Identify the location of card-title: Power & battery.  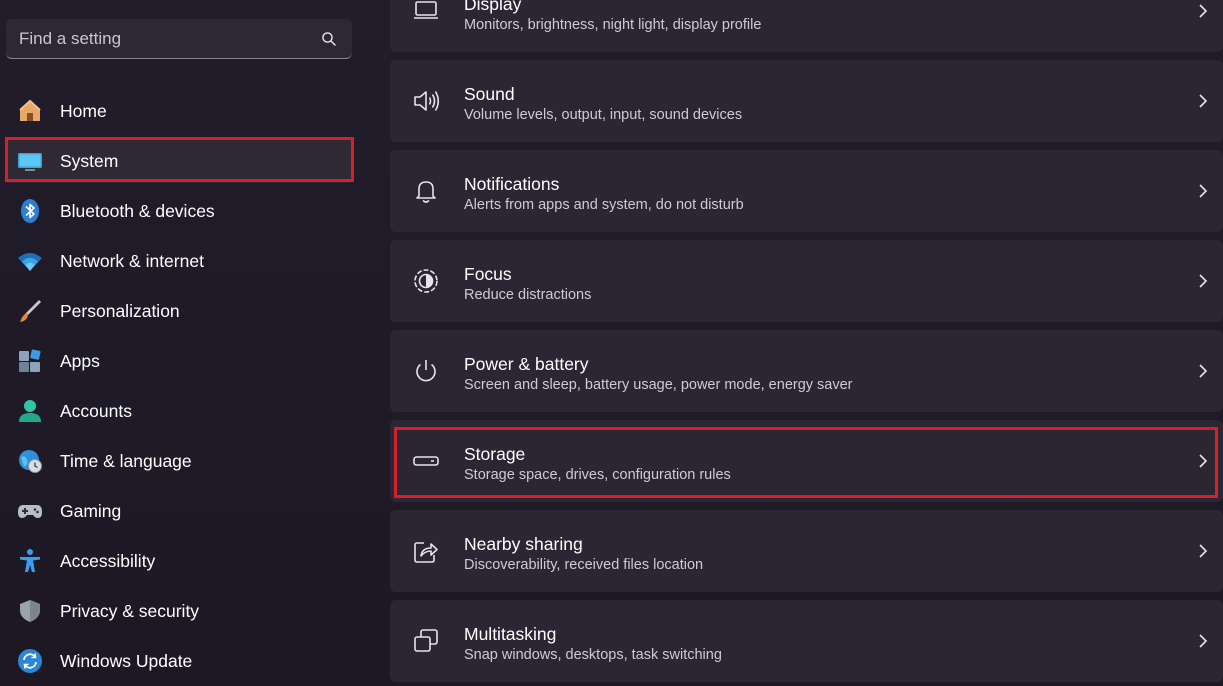
(526, 364).